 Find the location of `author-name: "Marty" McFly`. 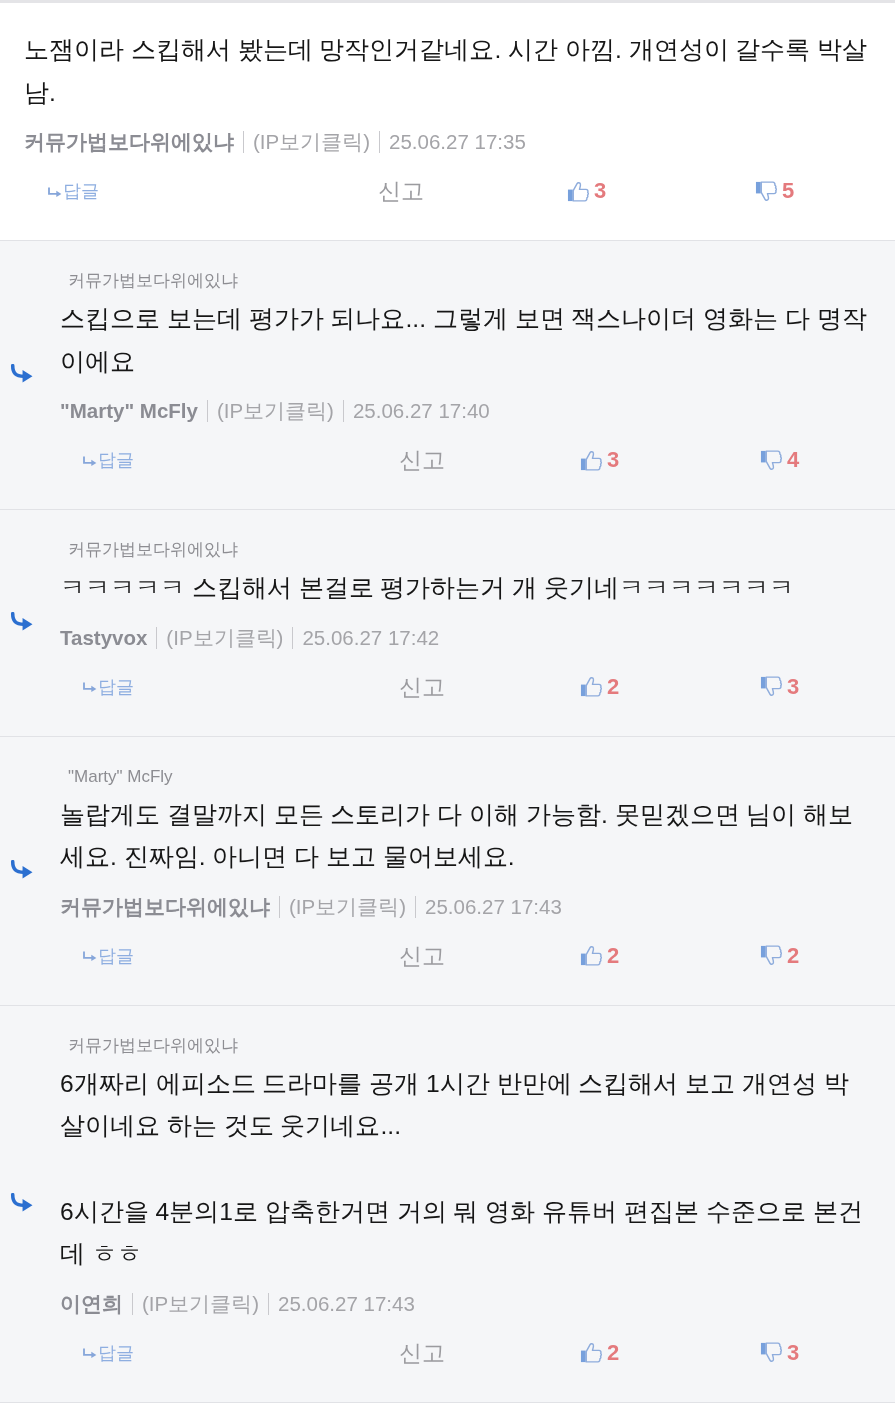

author-name: "Marty" McFly is located at coordinates (129, 411).